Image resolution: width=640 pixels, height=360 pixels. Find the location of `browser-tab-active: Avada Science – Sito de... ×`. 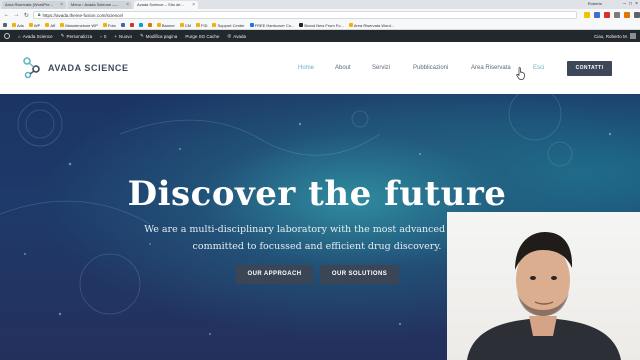

browser-tab-active: Avada Science – Sito de... × is located at coordinates (166, 5).